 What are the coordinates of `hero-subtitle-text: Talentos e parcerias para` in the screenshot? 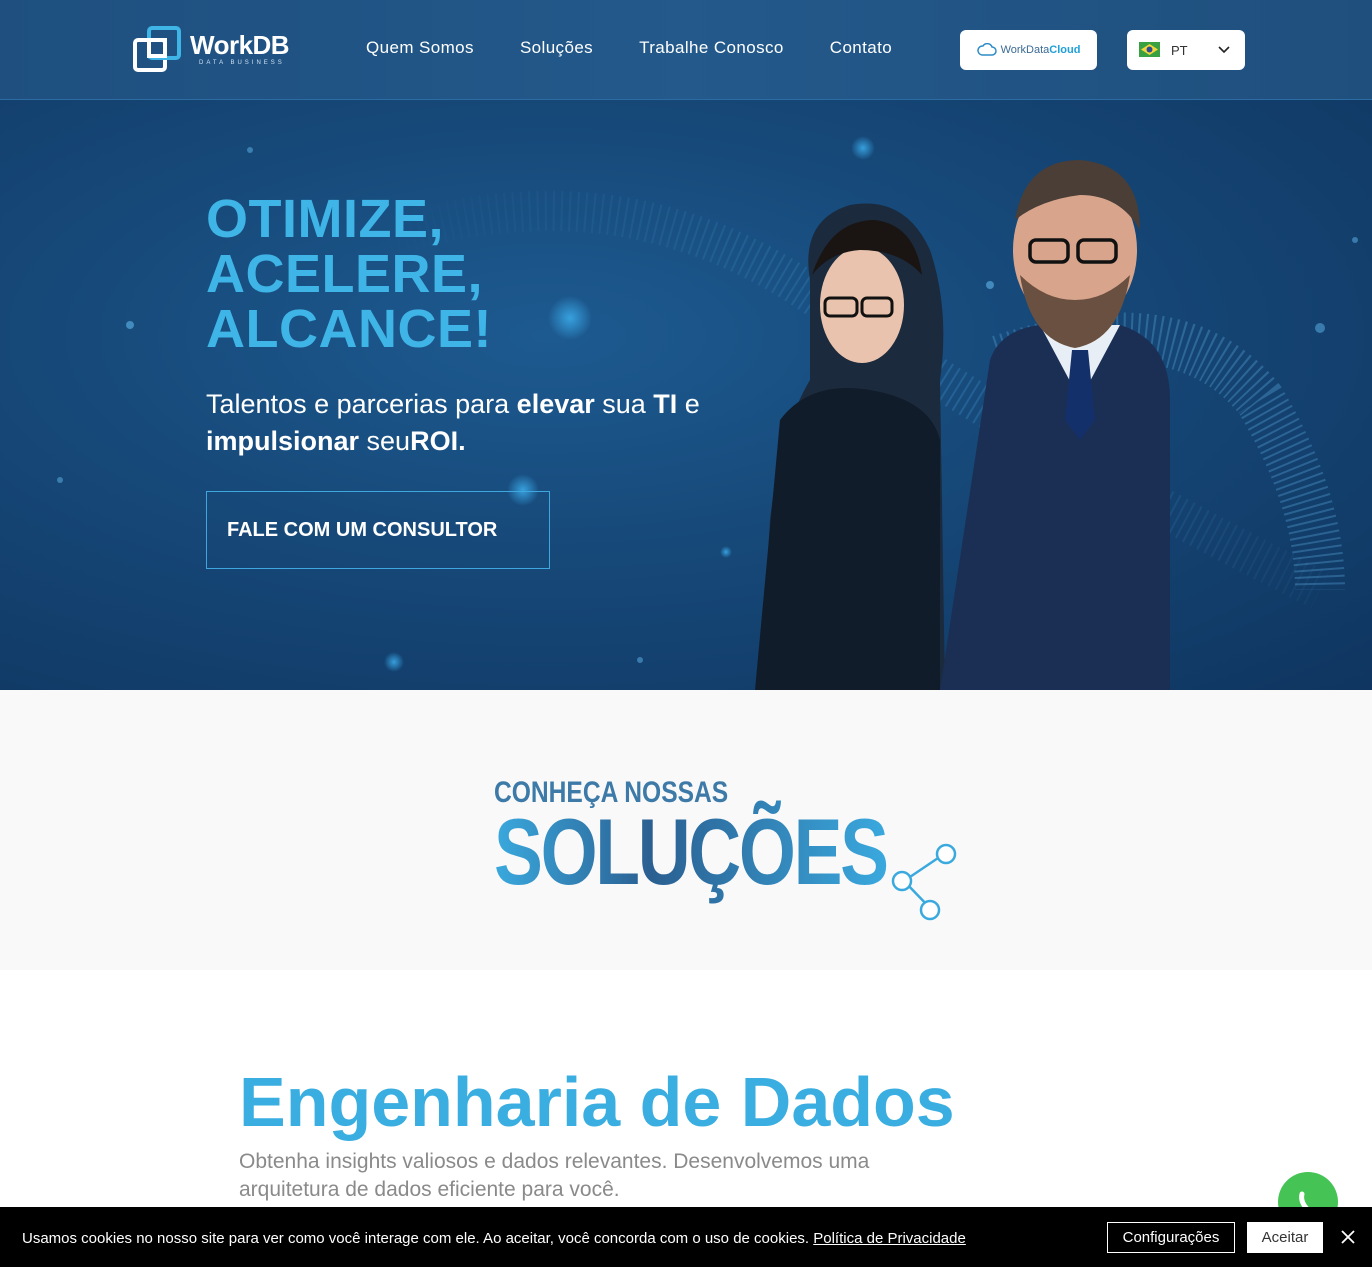 It's located at (361, 404).